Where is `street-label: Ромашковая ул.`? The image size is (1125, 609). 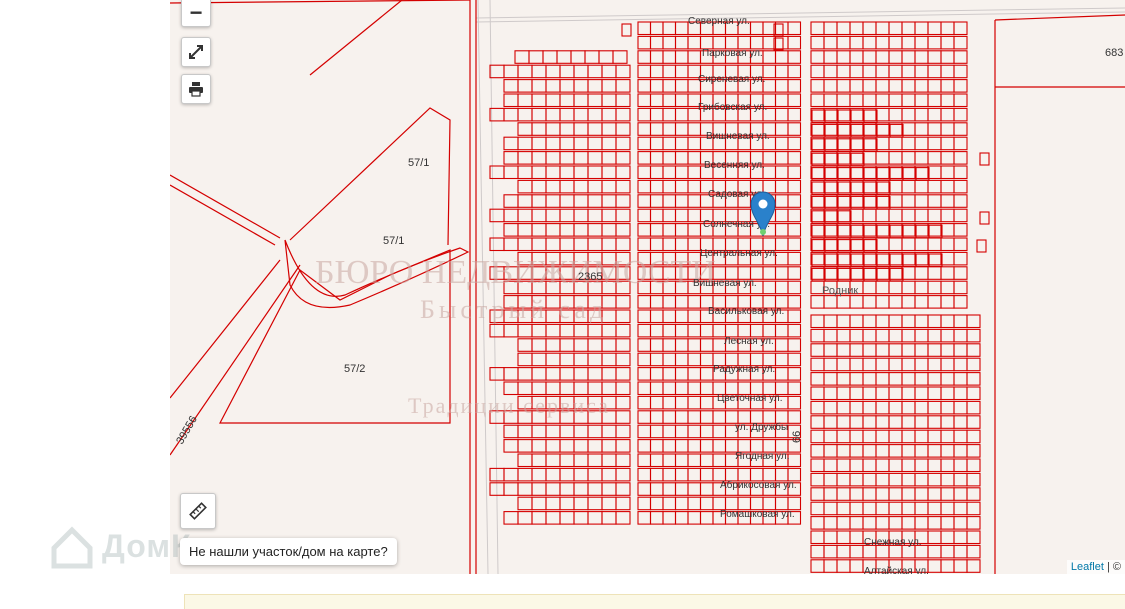
street-label: Ромашковая ул. is located at coordinates (757, 514).